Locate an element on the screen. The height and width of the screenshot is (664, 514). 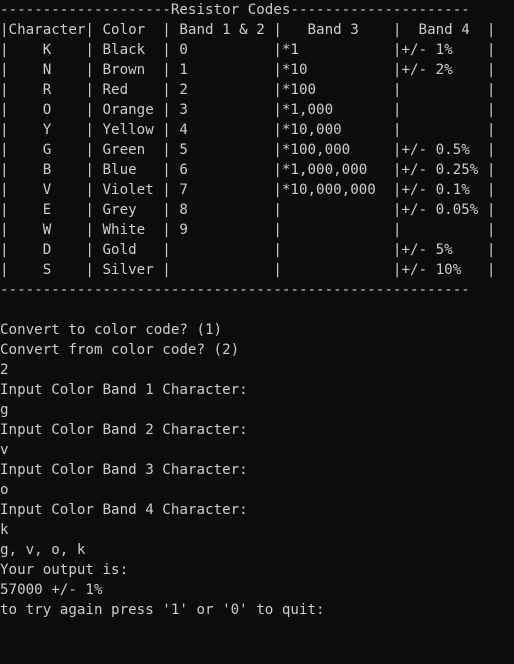
table-row: | O | Orange | 3 |*1,000 | | is located at coordinates (248, 110).